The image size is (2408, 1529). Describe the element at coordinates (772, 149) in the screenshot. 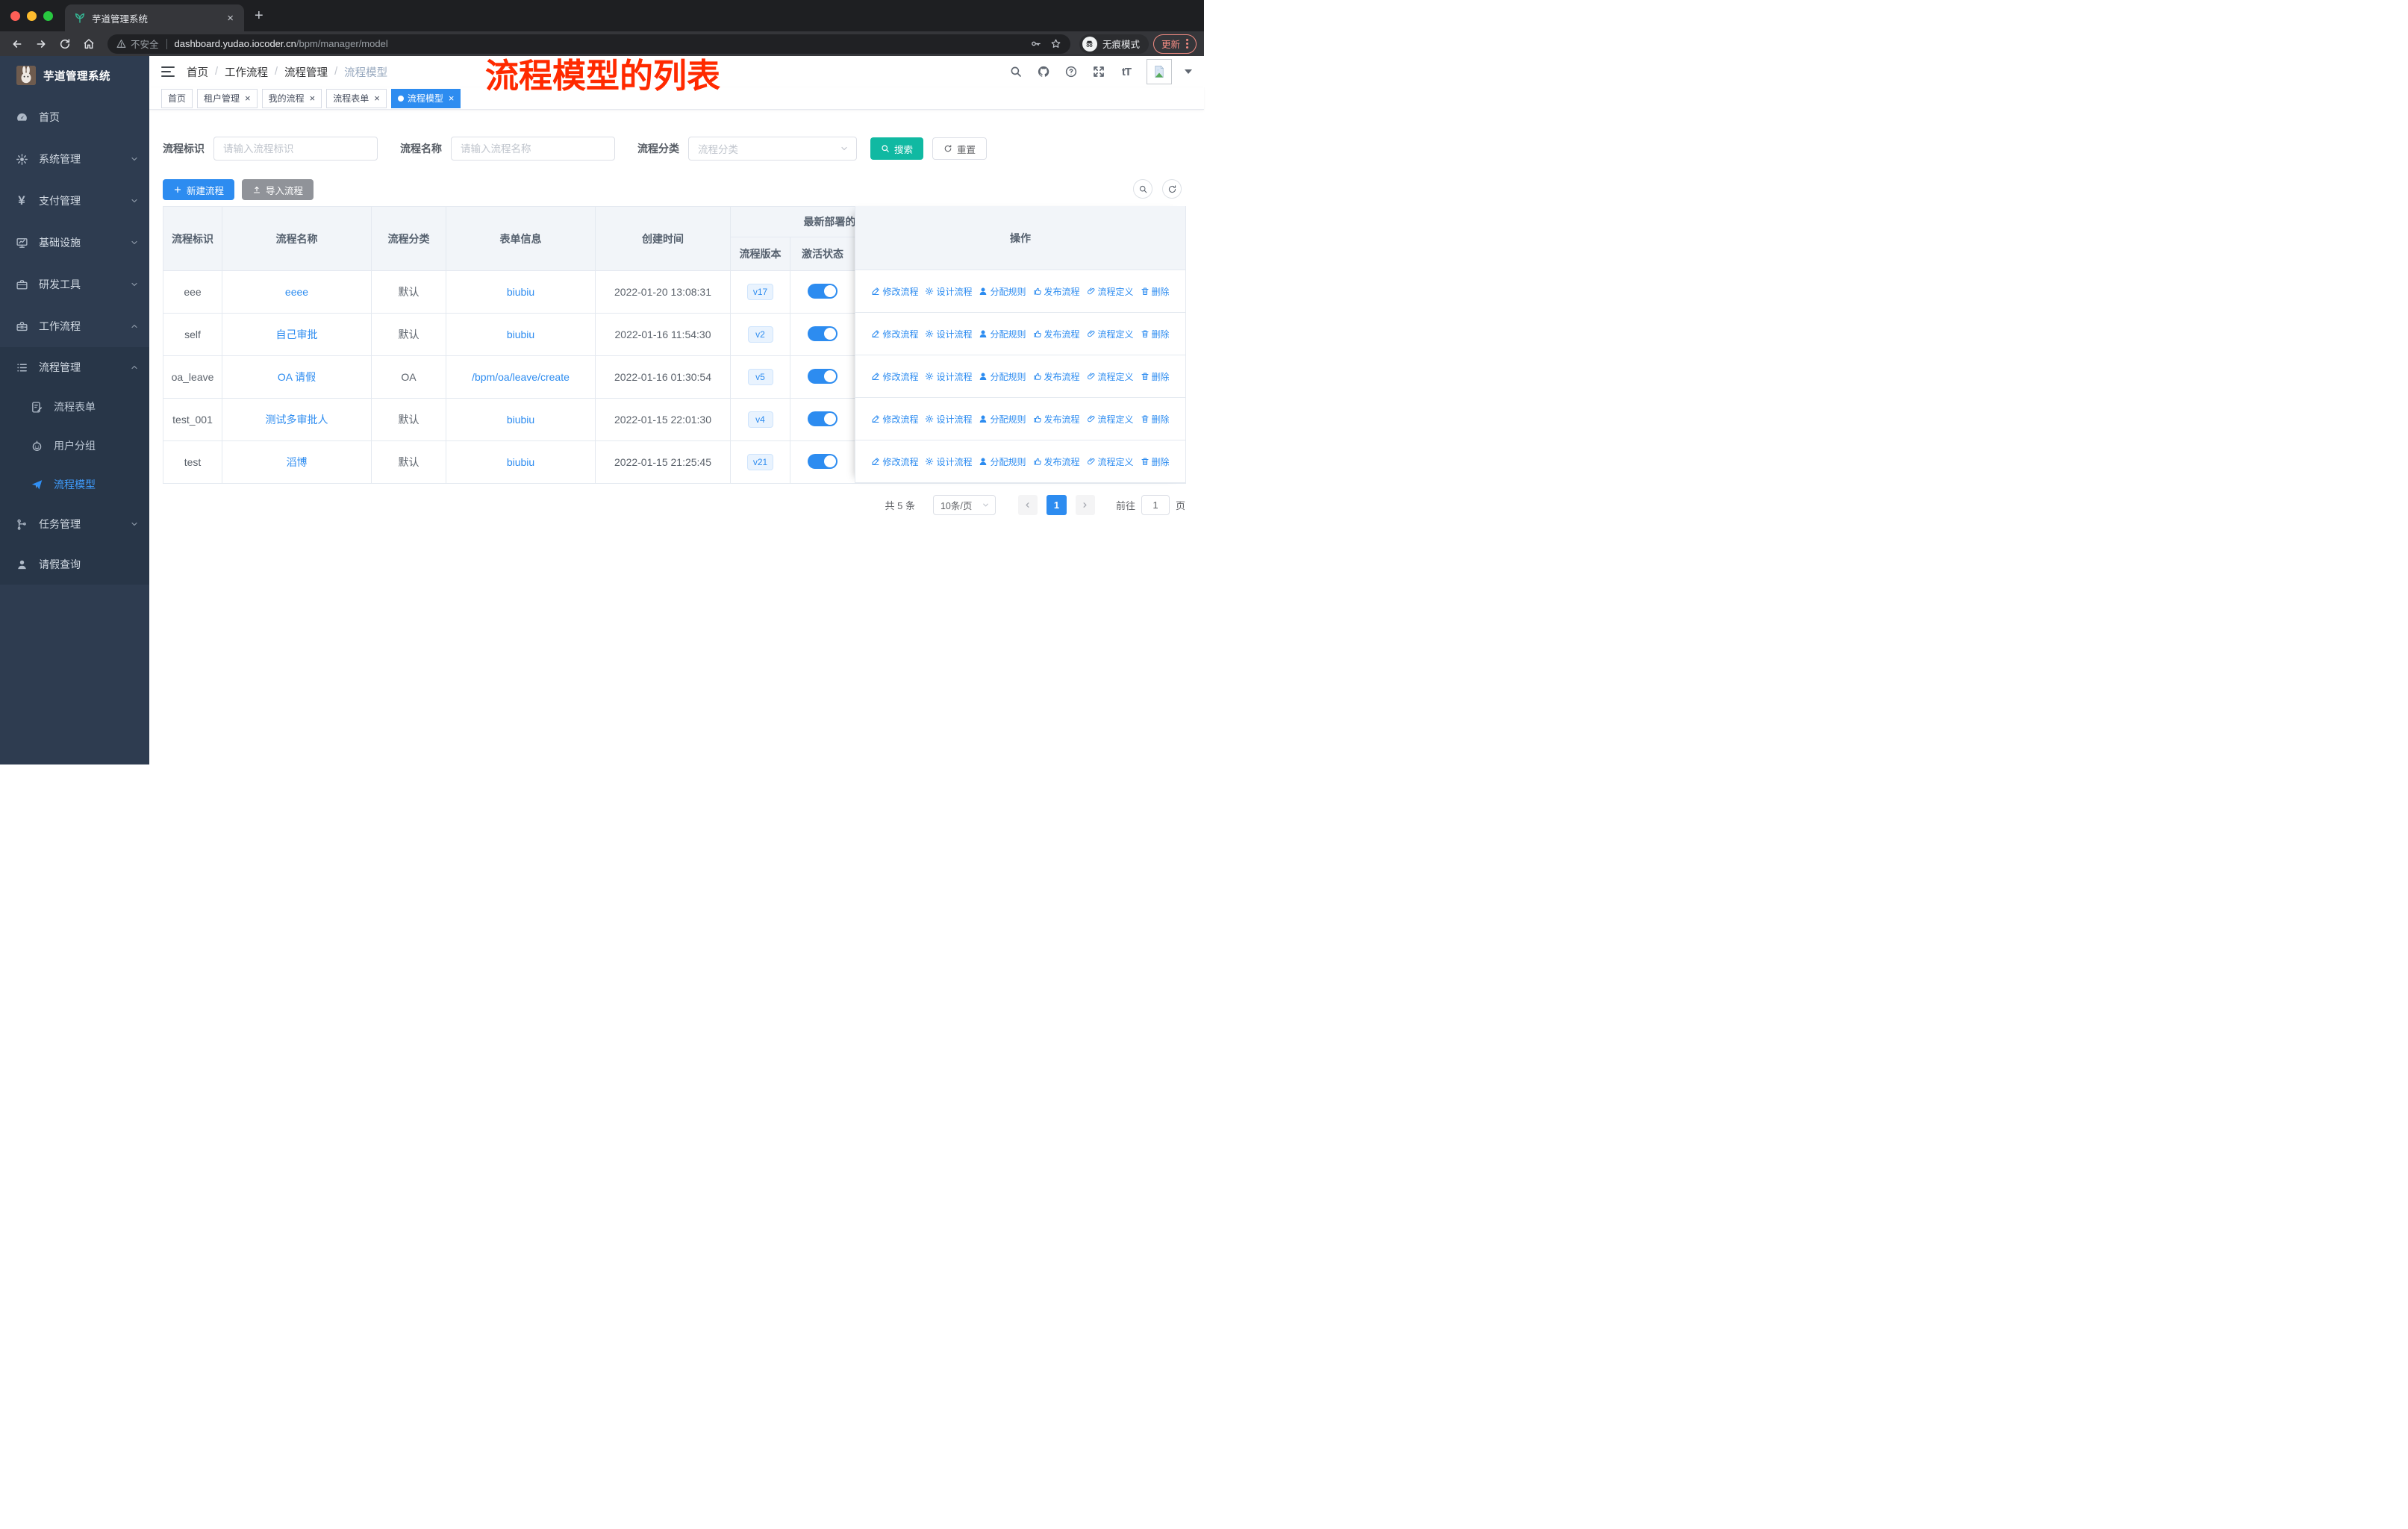

I see `category-select: 流程分类` at that location.